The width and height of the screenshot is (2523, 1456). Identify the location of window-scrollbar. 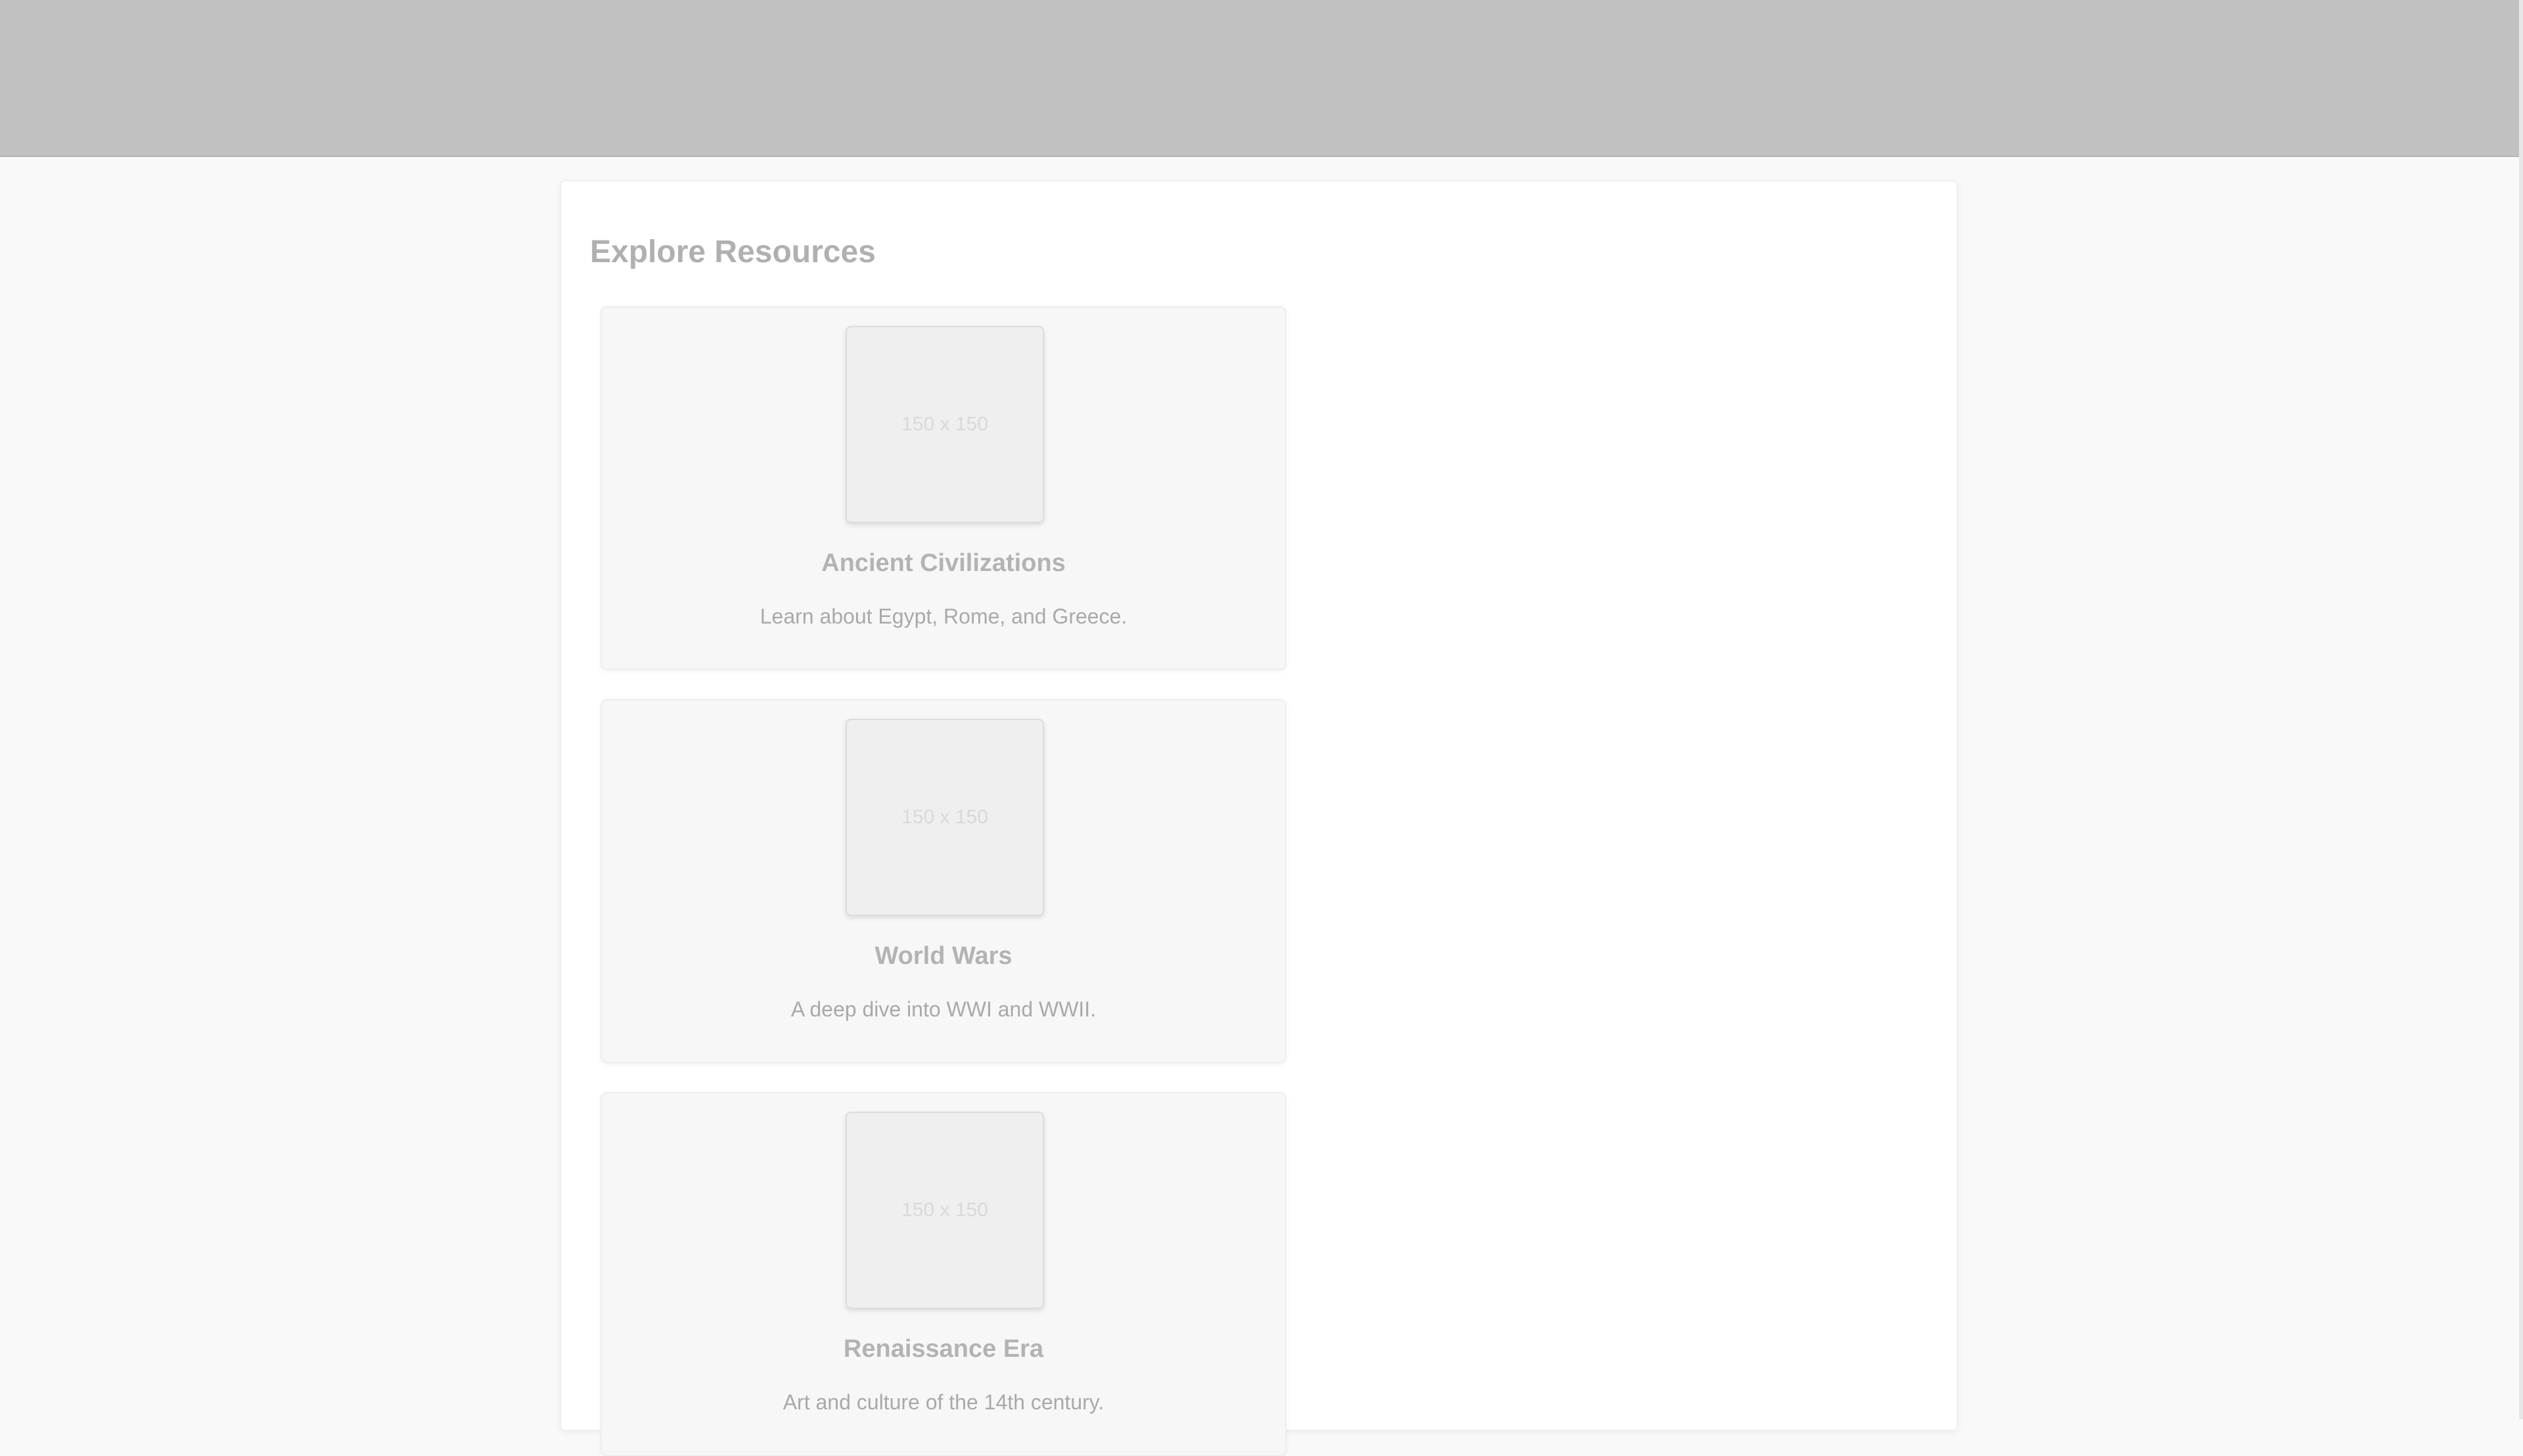
(2521, 709).